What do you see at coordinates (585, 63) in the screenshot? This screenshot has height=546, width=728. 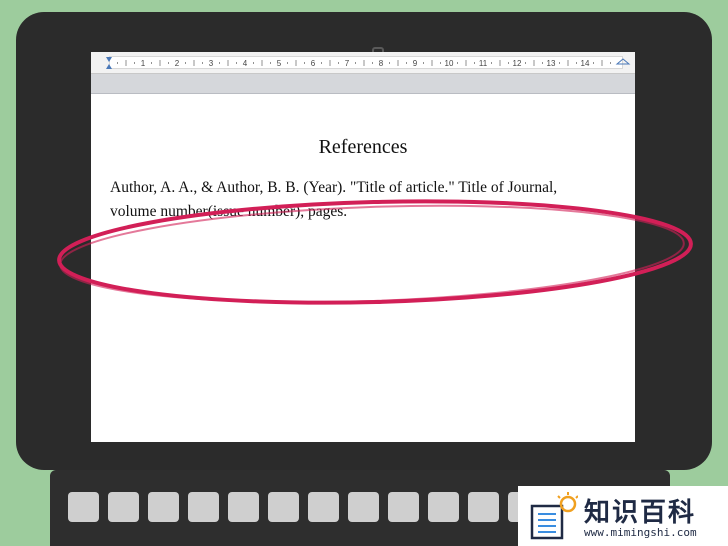 I see `ruler-number: 14` at bounding box center [585, 63].